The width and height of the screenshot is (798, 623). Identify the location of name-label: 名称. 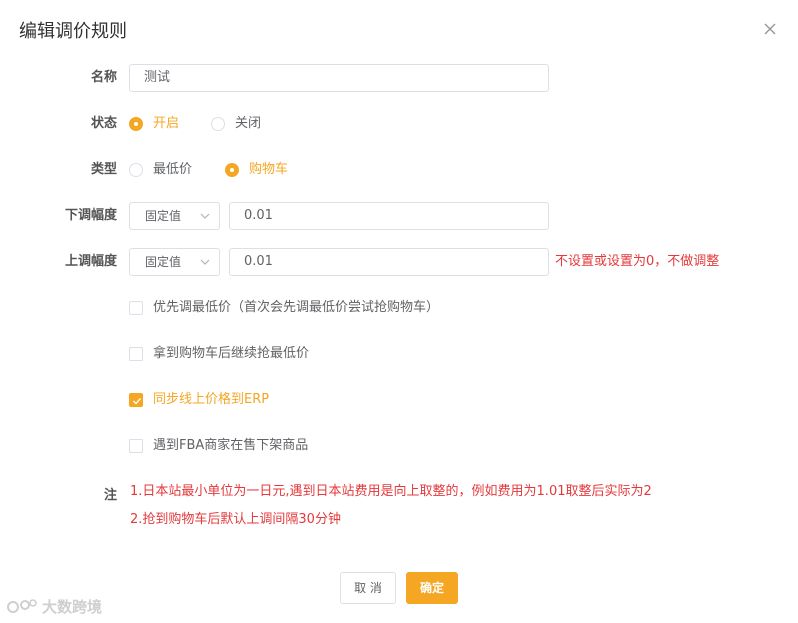
(103, 77).